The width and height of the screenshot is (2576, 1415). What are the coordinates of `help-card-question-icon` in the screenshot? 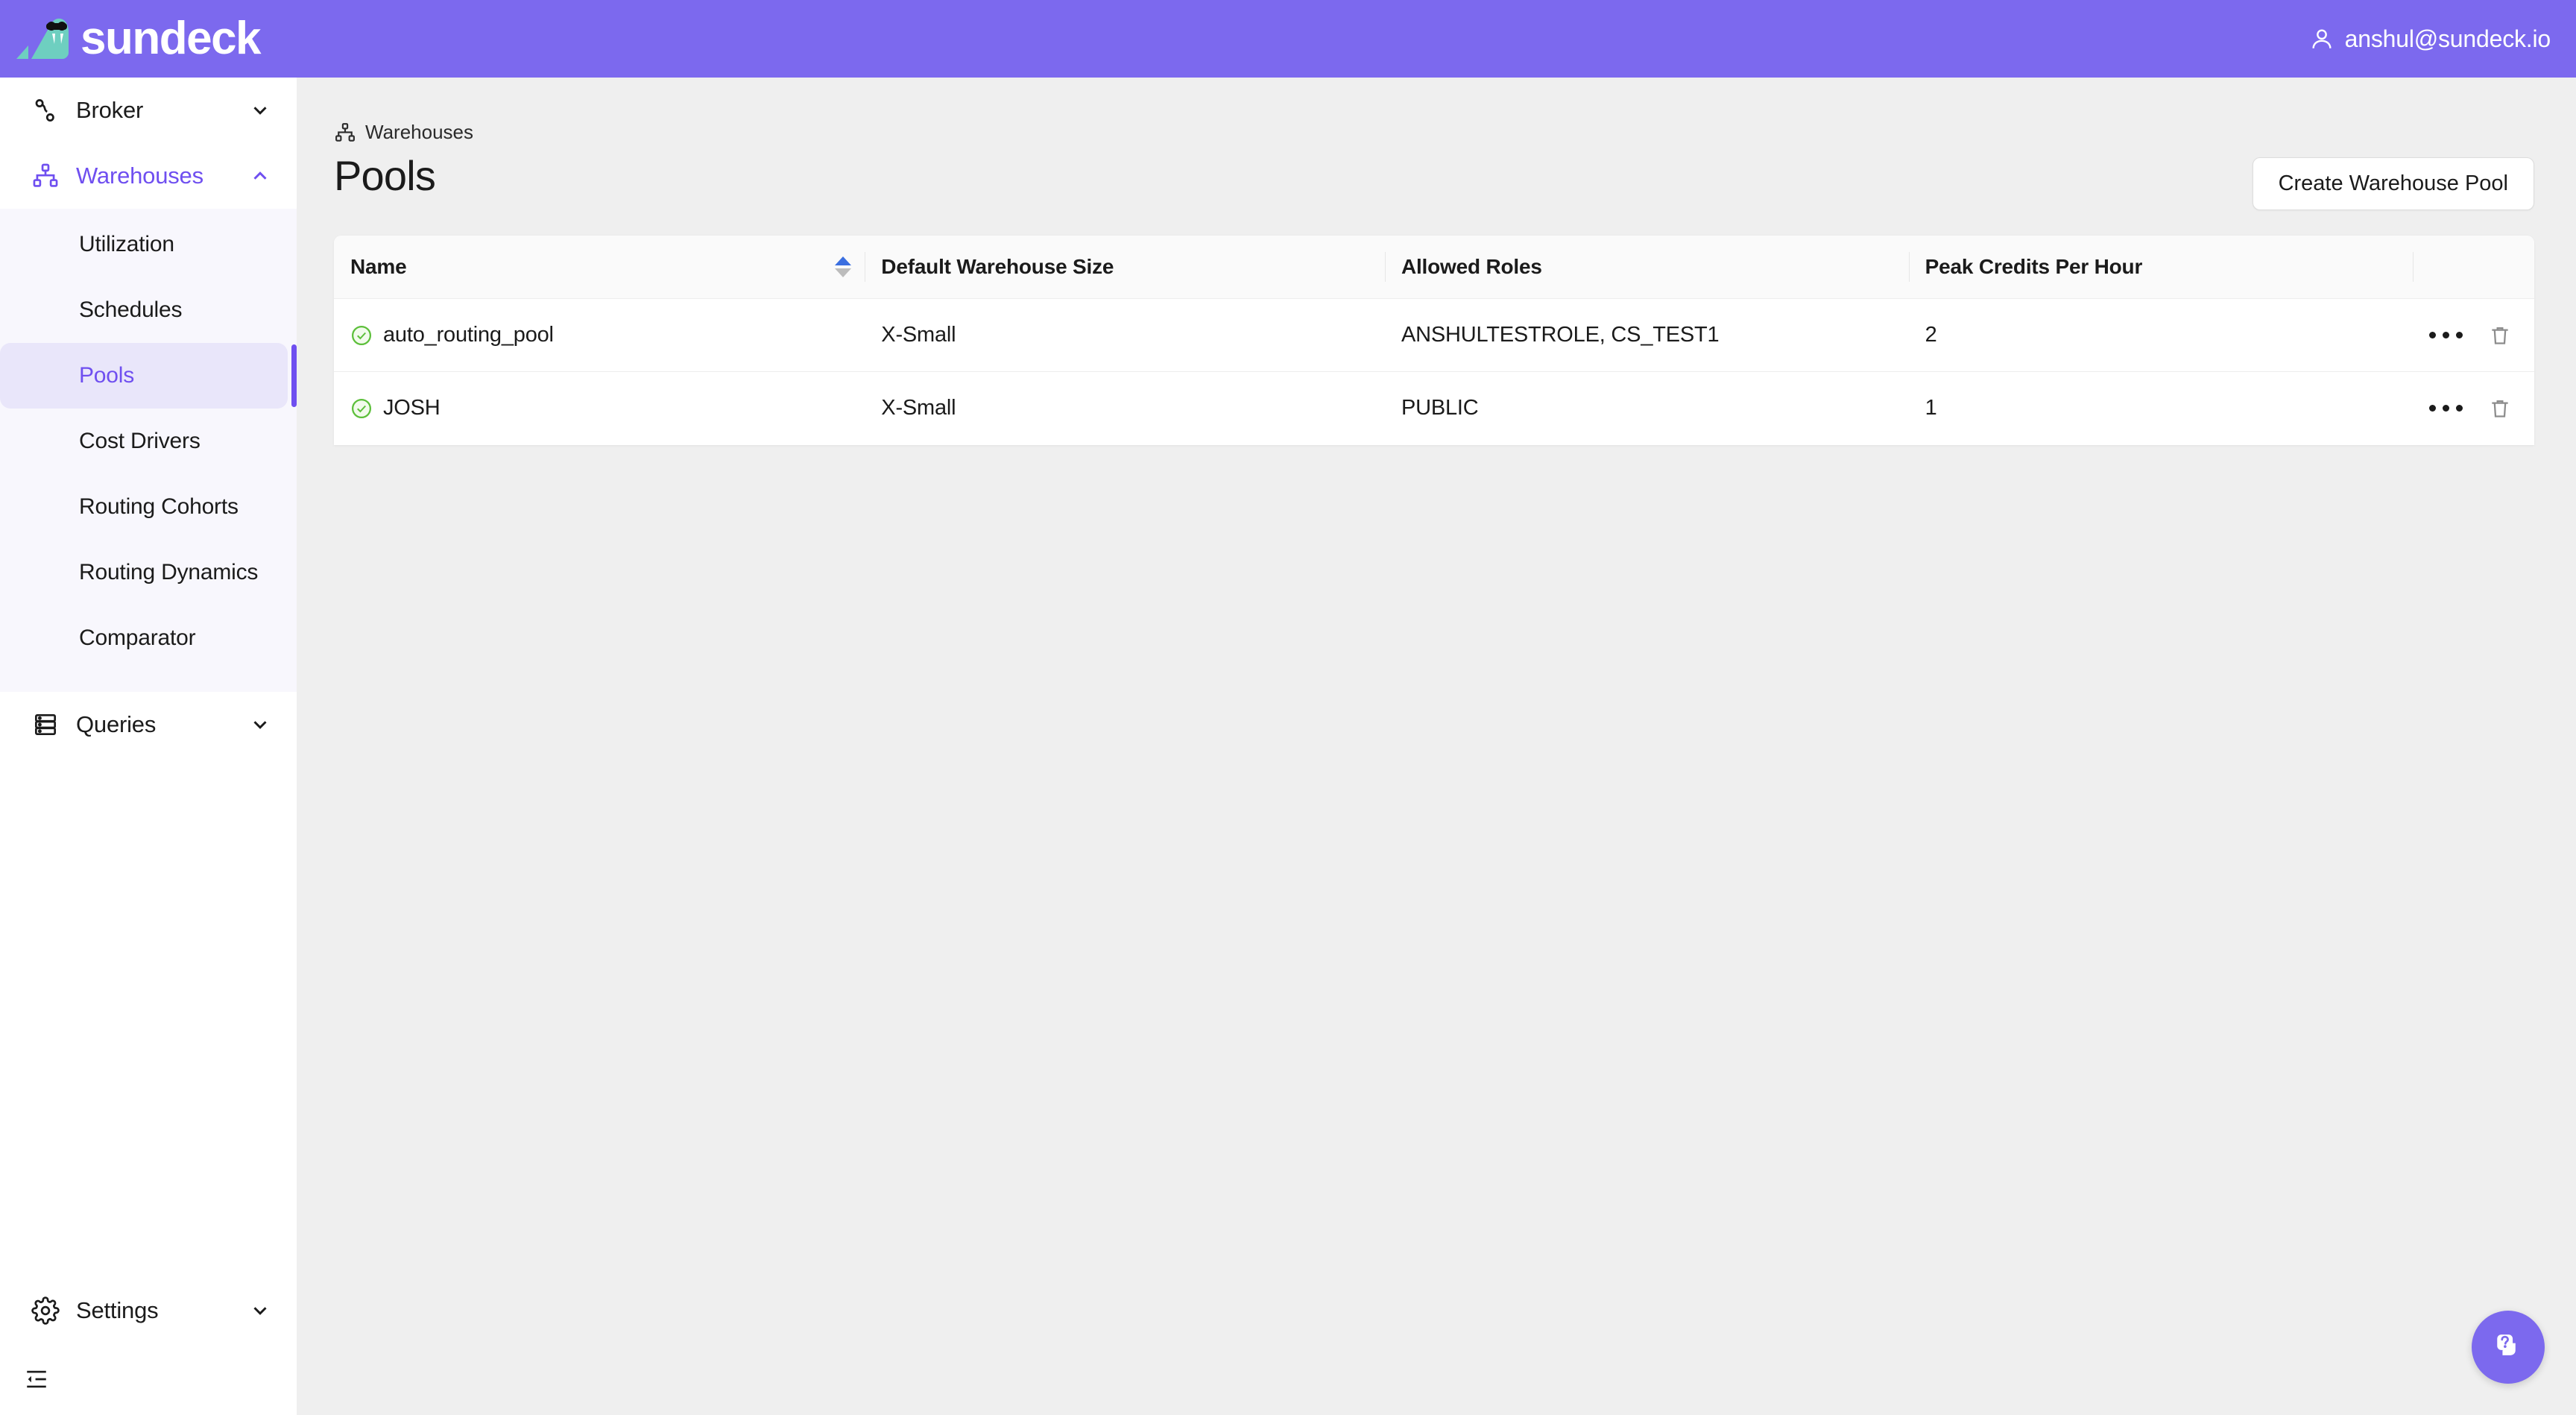 It's located at (2506, 1344).